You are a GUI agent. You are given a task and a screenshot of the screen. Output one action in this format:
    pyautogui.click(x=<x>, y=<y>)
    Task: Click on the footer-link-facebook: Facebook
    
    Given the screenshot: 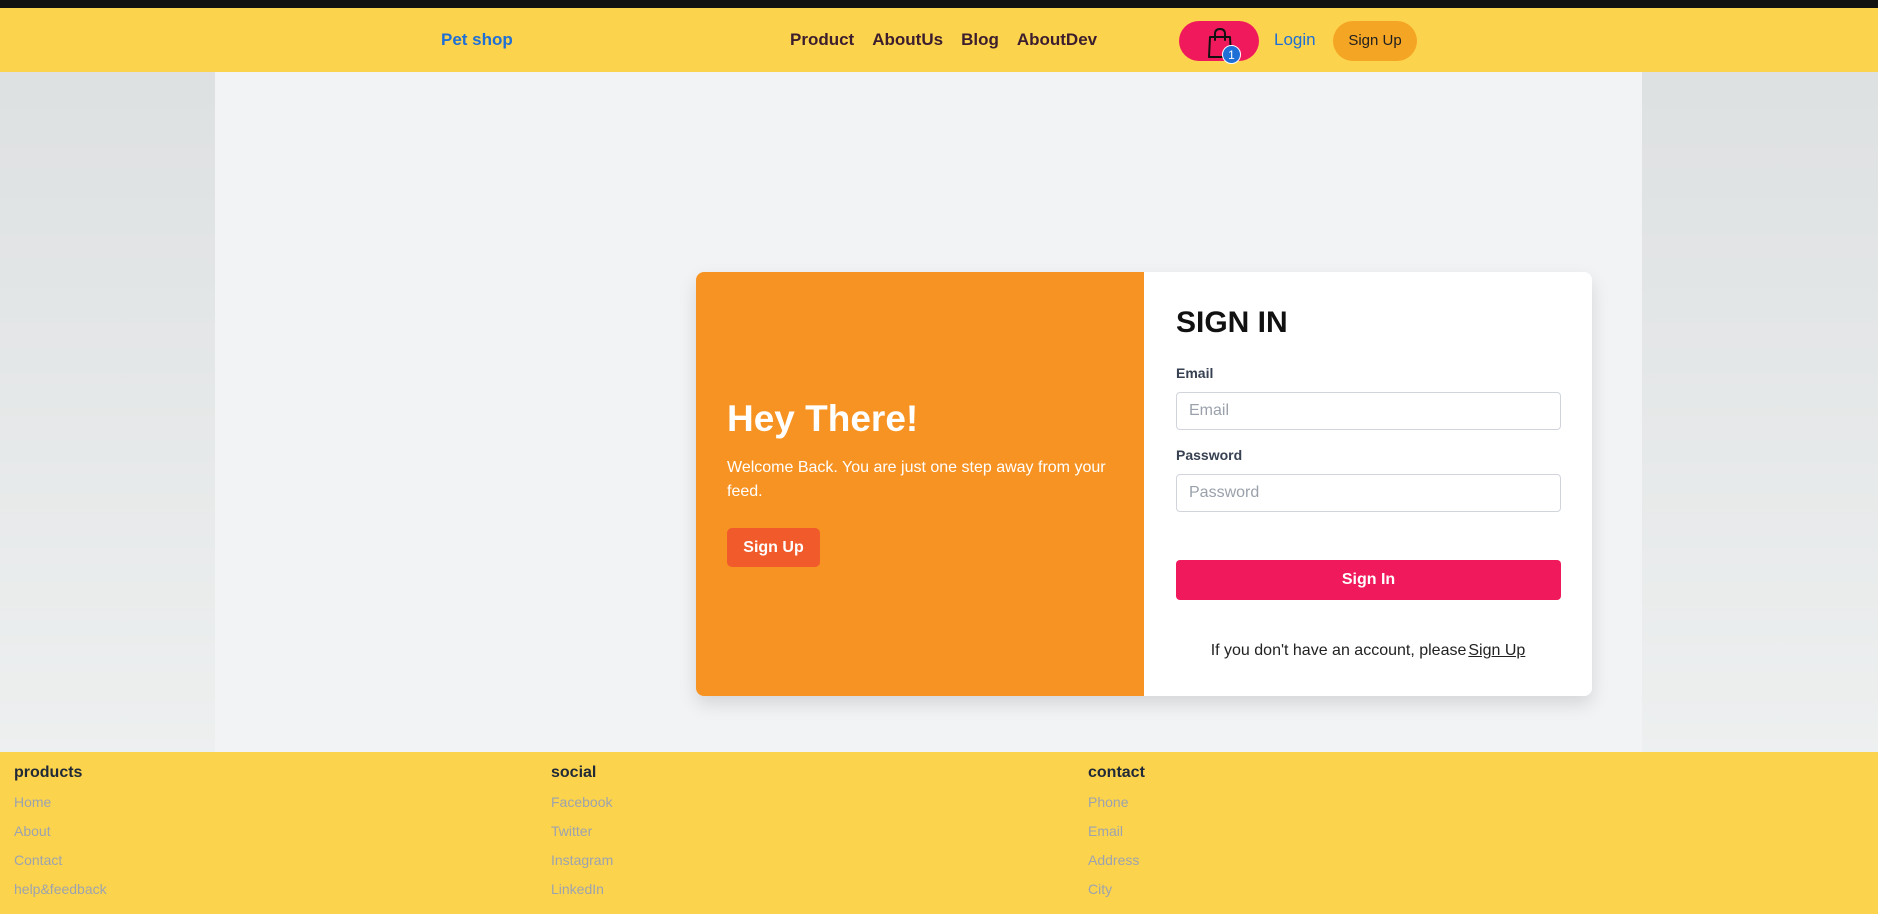 What is the action you would take?
    pyautogui.click(x=582, y=807)
    